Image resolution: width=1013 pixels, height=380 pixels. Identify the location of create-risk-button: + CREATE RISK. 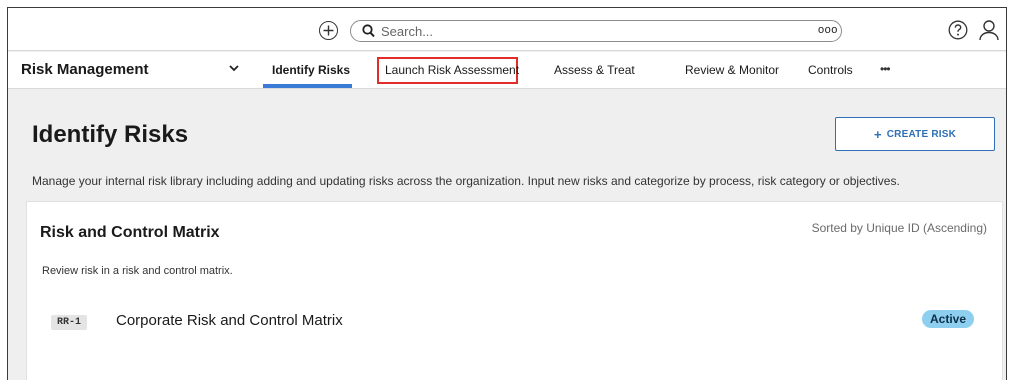
(915, 134).